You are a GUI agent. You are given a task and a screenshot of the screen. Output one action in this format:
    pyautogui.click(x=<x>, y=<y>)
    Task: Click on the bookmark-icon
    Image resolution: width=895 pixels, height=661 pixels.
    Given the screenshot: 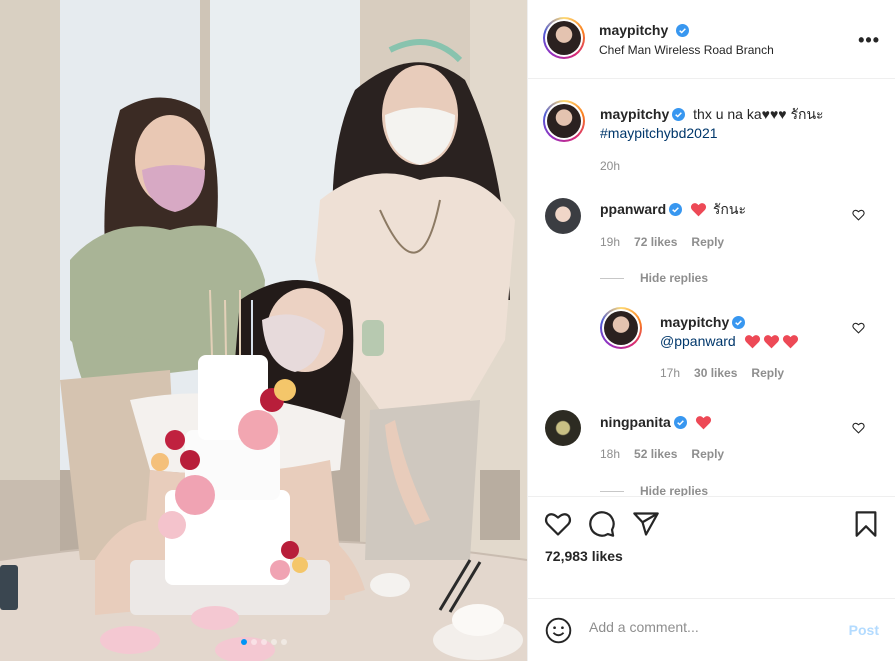 What is the action you would take?
    pyautogui.click(x=866, y=524)
    